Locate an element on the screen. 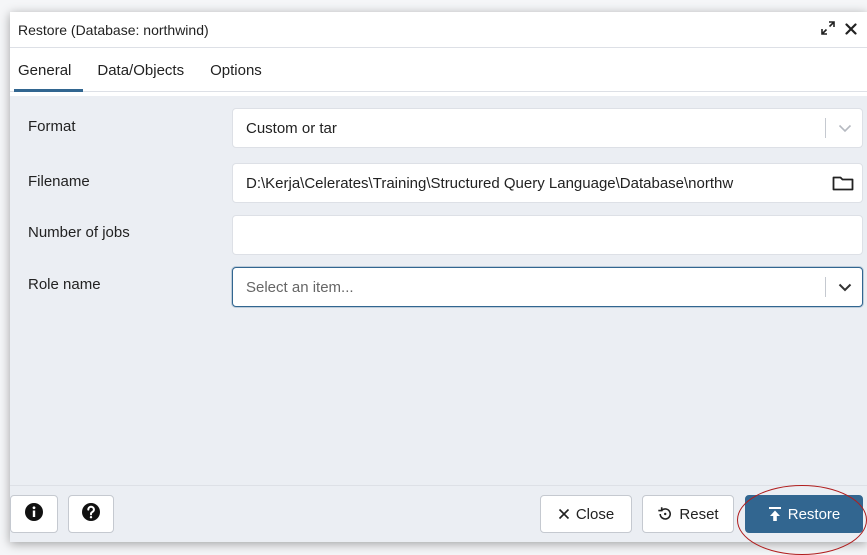 The height and width of the screenshot is (555, 867). format-label: Format is located at coordinates (52, 126).